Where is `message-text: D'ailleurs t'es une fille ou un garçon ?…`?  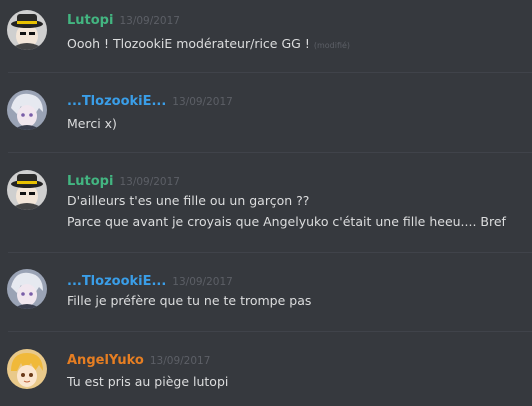
message-text: D'ailleurs t'es une fille ou un garçon ?… is located at coordinates (188, 200).